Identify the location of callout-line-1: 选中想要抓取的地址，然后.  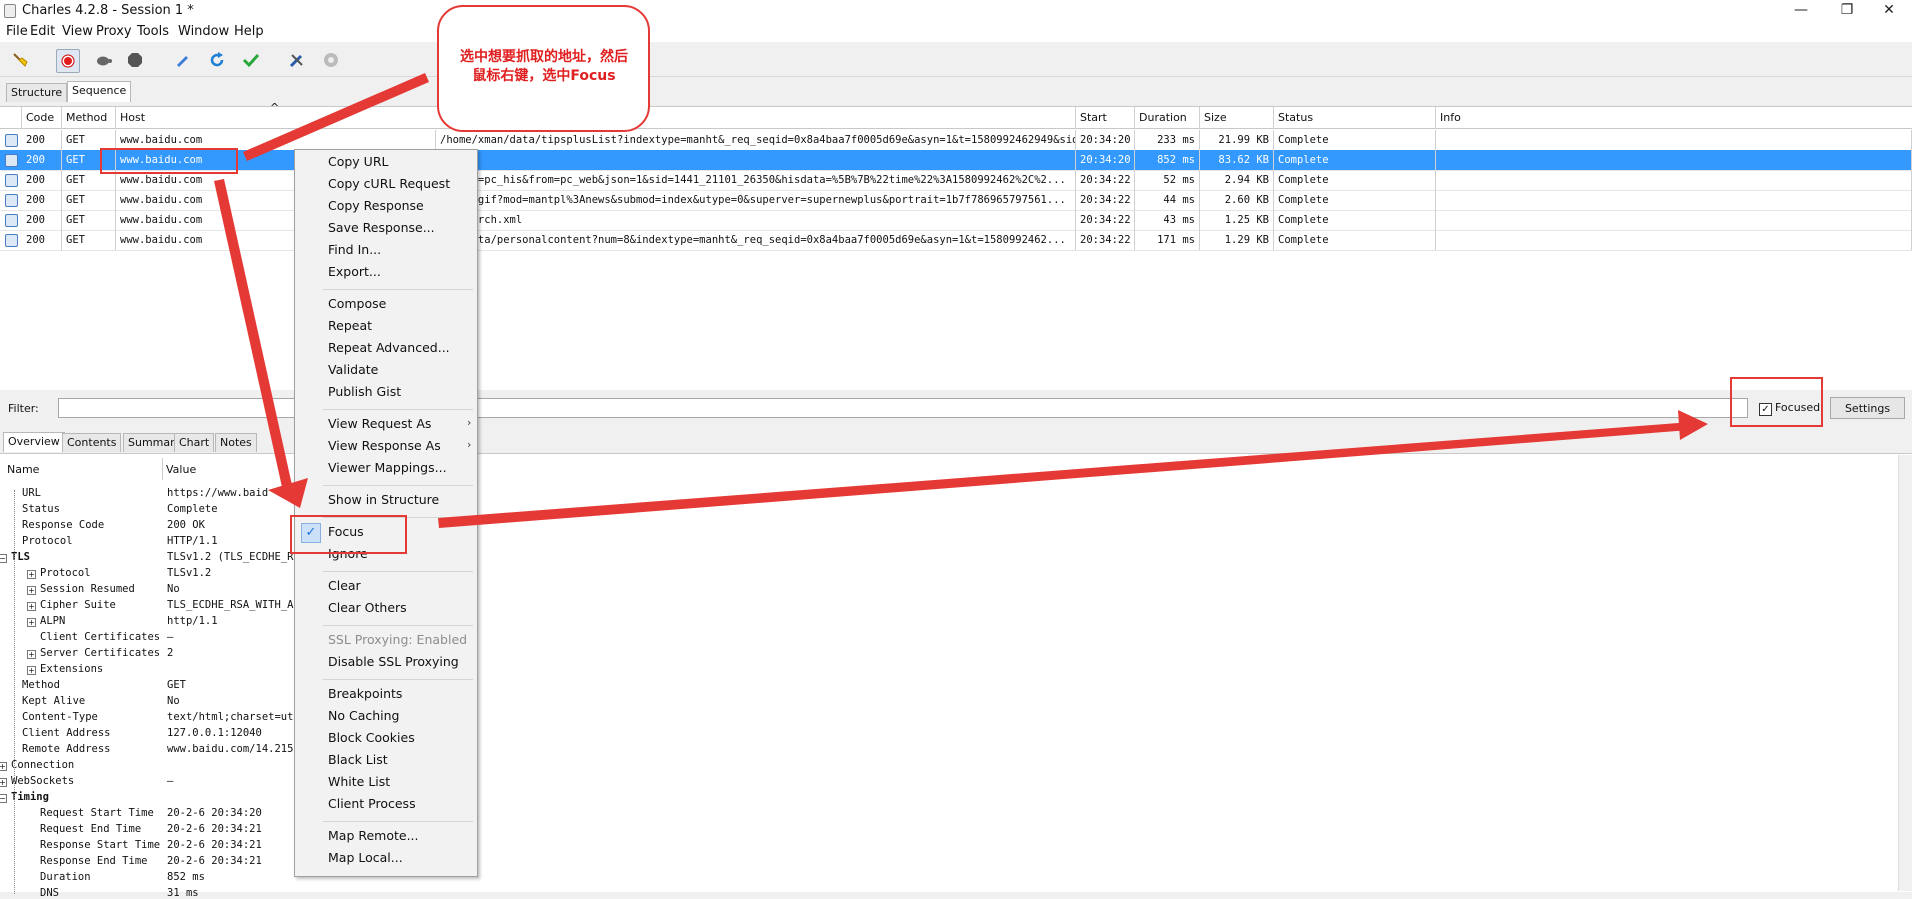
(544, 57).